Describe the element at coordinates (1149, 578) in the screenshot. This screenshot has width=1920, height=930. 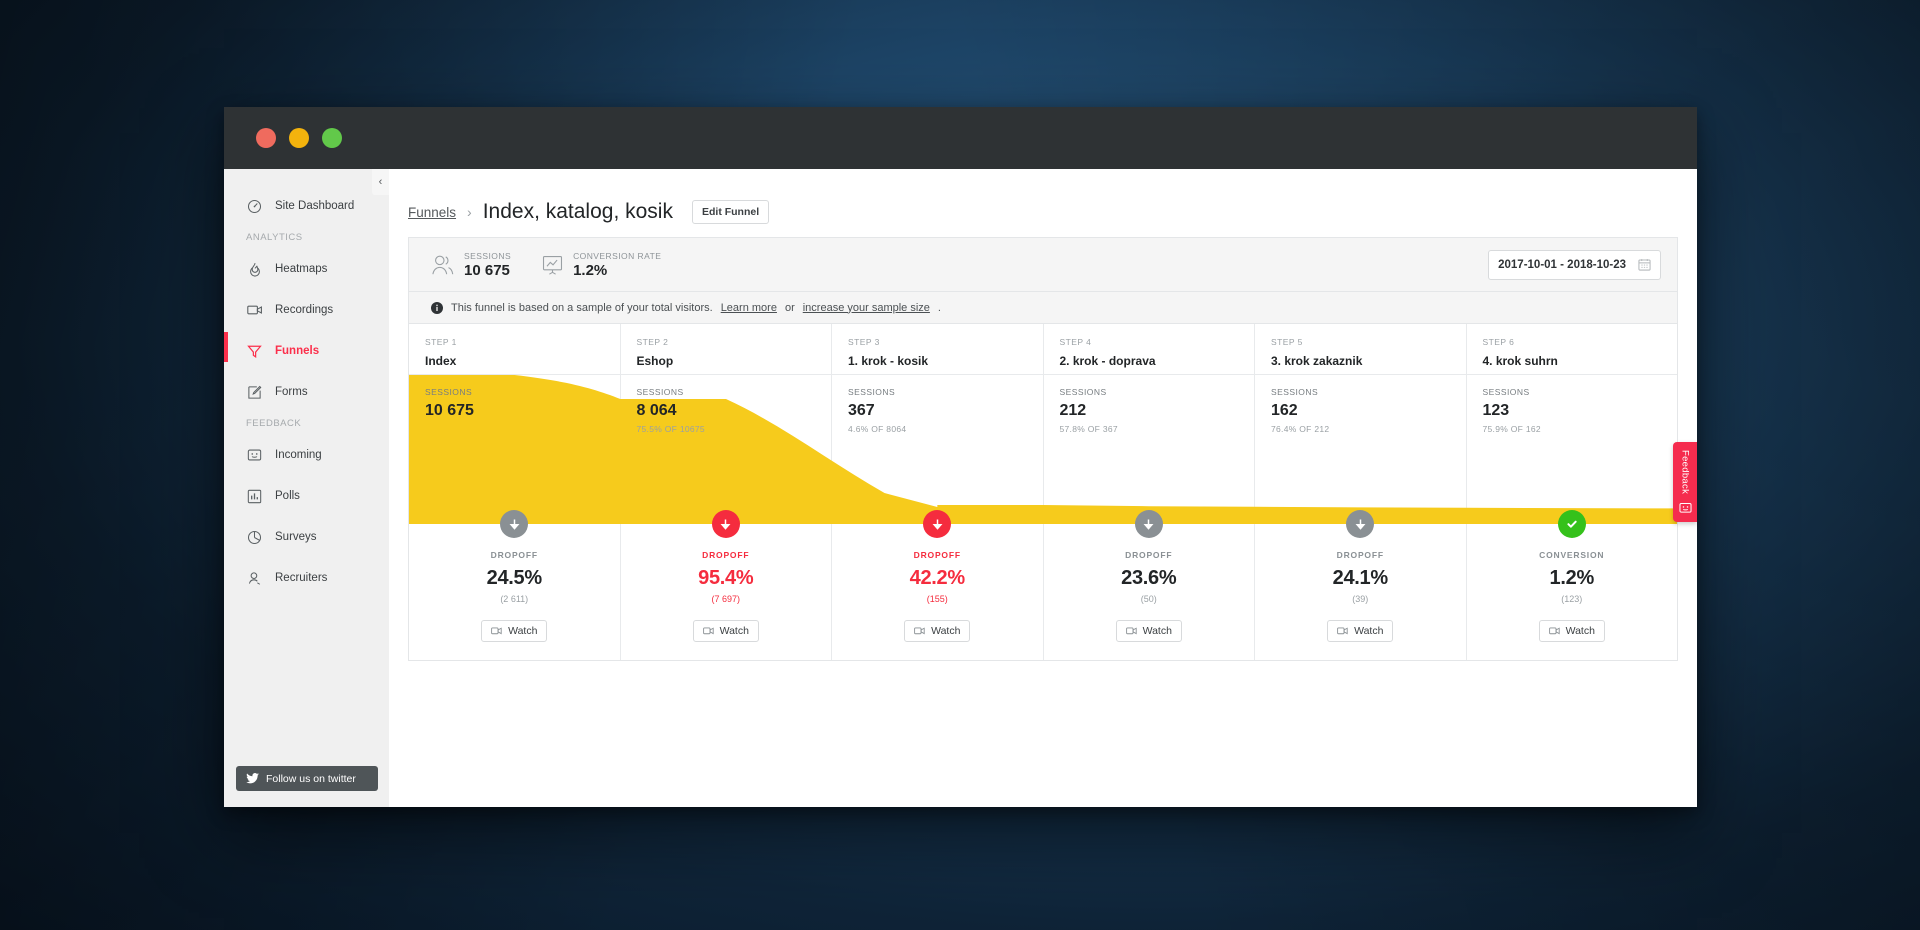
I see `funnel-metric-value: 23.6%` at that location.